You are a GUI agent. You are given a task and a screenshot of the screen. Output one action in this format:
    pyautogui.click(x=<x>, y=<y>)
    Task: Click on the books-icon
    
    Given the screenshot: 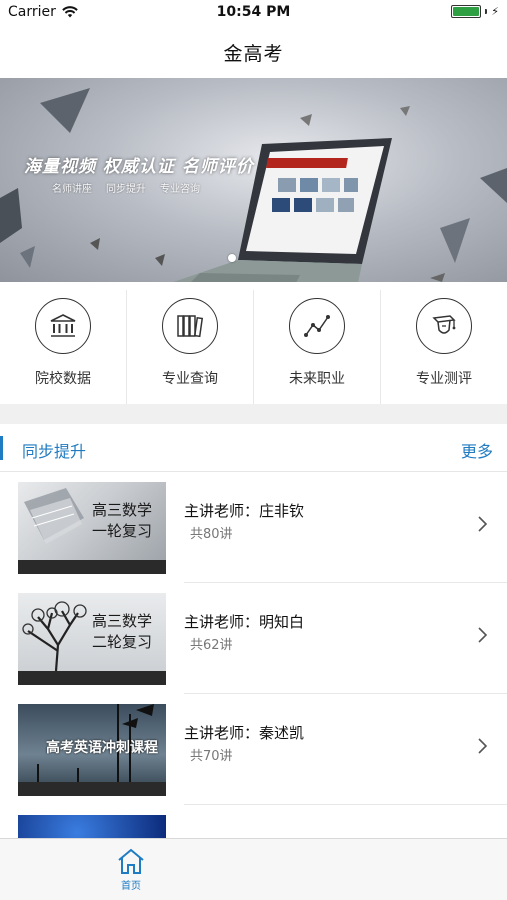 What is the action you would take?
    pyautogui.click(x=190, y=326)
    